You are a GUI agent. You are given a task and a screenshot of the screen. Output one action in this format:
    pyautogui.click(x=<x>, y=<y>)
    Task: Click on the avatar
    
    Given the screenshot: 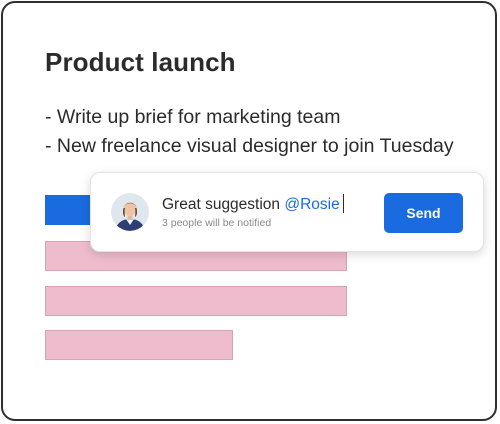 What is the action you would take?
    pyautogui.click(x=130, y=212)
    